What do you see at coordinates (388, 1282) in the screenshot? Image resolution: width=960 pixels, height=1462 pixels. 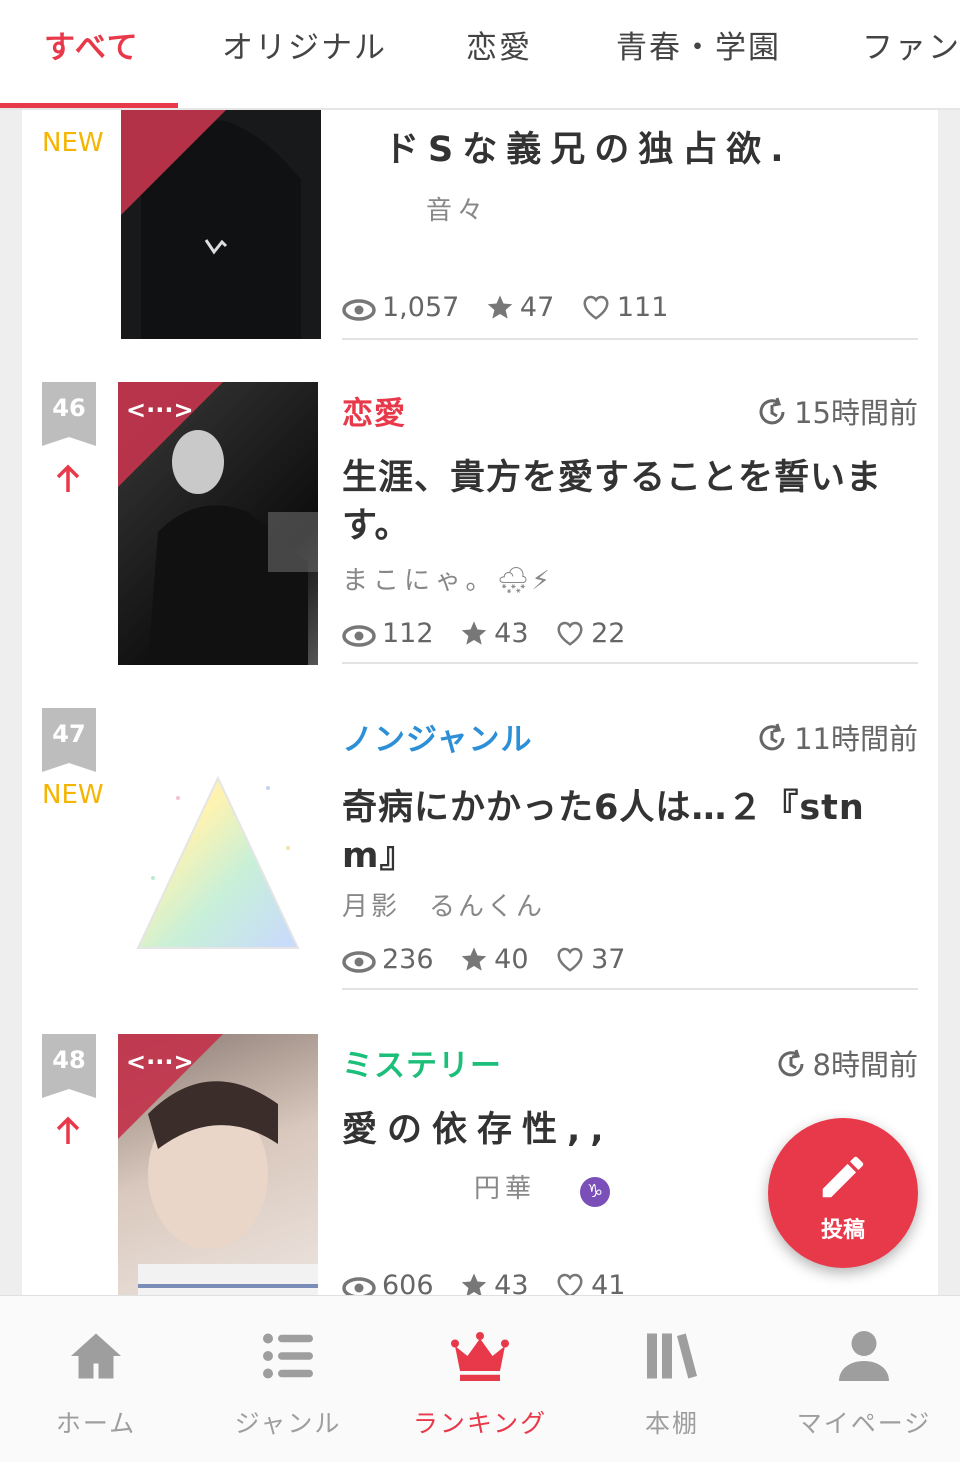 I see `view-count: 606` at bounding box center [388, 1282].